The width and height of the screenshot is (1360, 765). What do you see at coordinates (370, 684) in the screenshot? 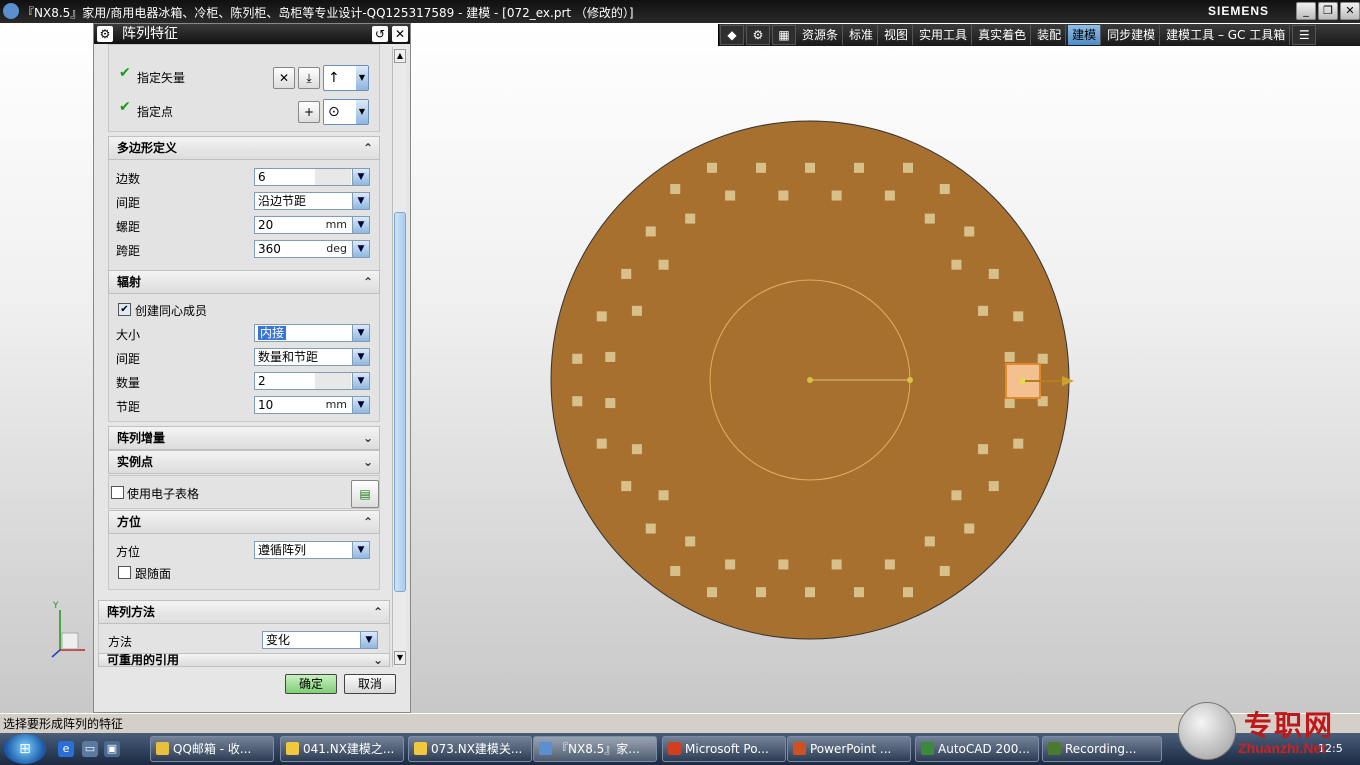
I see `cancel-button: 取消` at bounding box center [370, 684].